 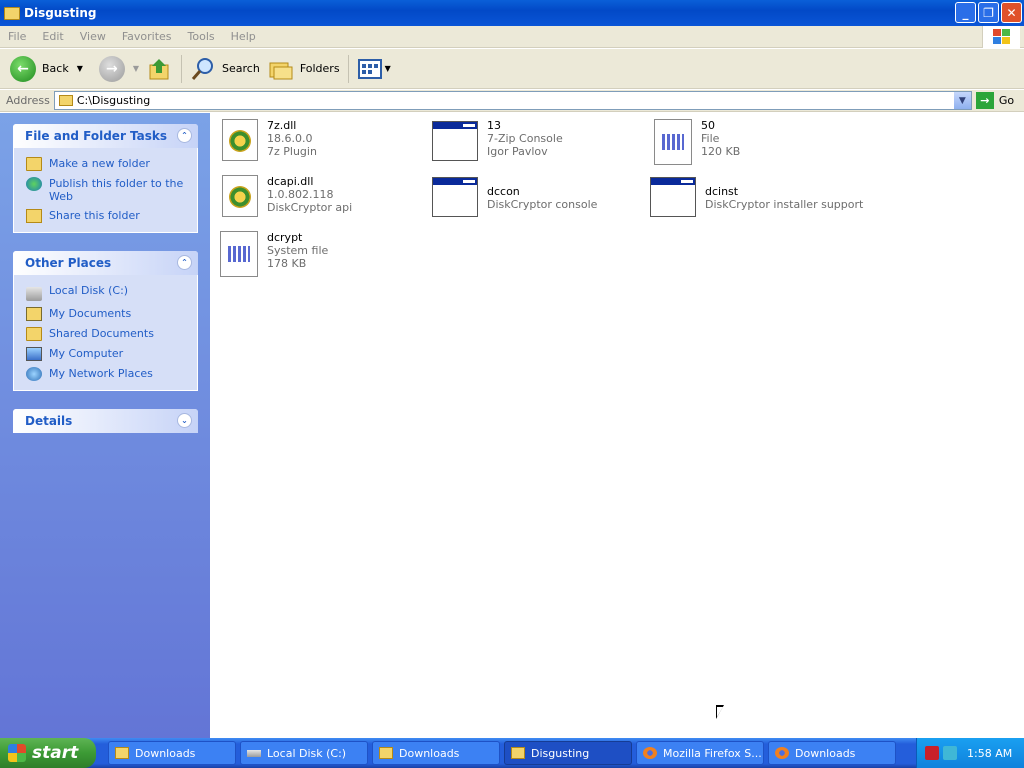 I want to click on window-title: Disgusting, so click(x=60, y=13).